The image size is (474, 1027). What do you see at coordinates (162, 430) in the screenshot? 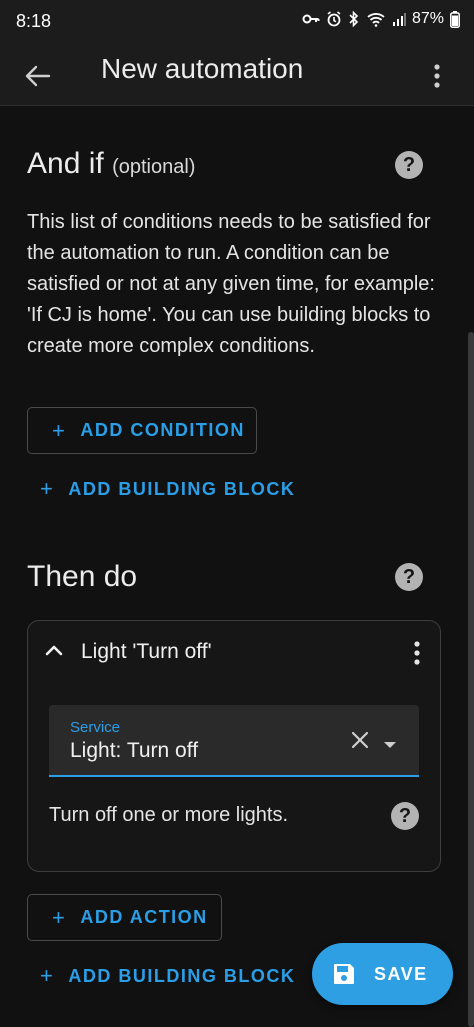
I see `add-condition-label: ADD CONDITION` at bounding box center [162, 430].